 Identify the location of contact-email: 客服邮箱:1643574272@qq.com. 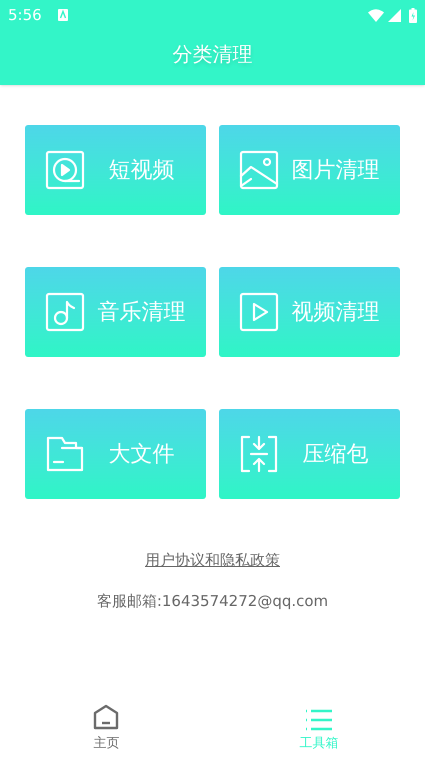
(212, 601).